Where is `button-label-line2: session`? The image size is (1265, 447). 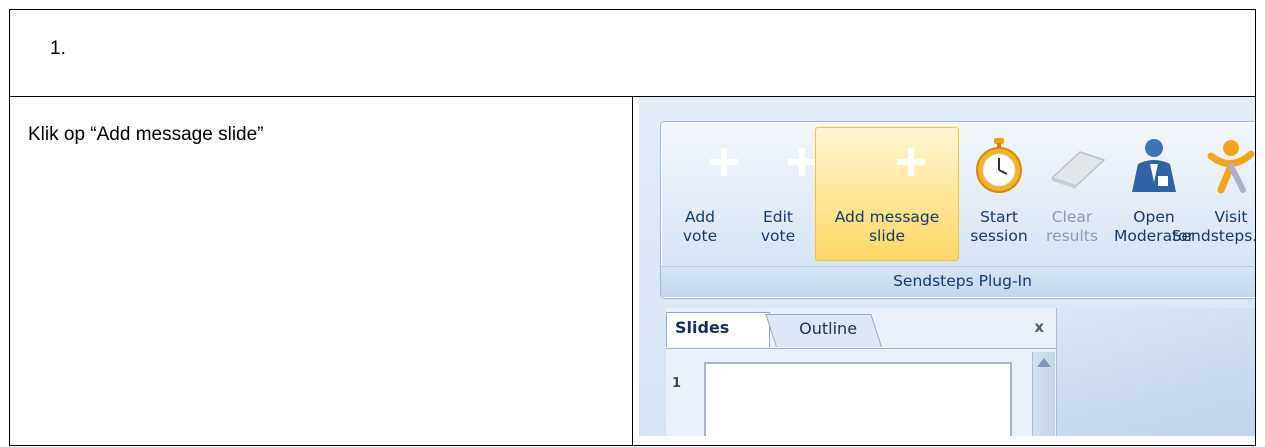
button-label-line2: session is located at coordinates (999, 236).